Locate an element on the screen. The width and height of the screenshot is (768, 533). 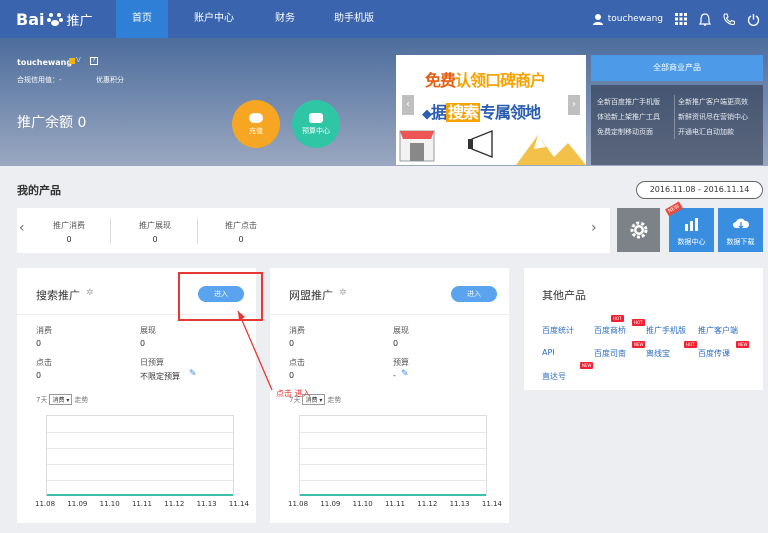
date-range-picker: 2016.11.08 - 2016.11.14 is located at coordinates (699, 190).